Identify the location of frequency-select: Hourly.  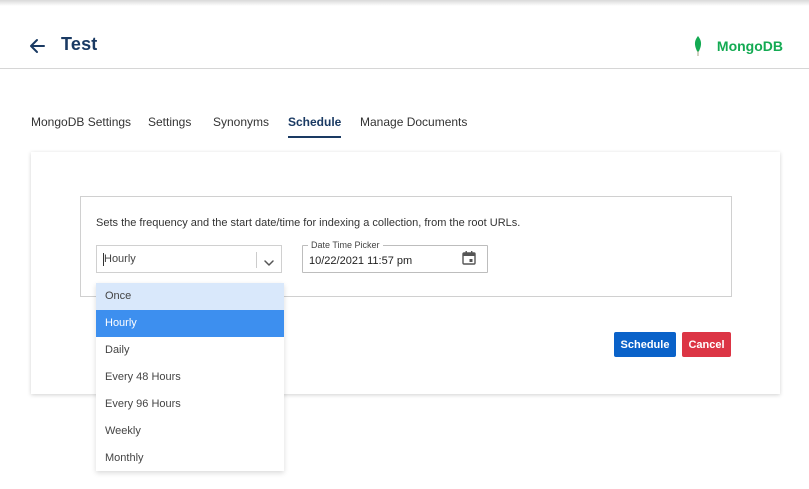
(189, 259).